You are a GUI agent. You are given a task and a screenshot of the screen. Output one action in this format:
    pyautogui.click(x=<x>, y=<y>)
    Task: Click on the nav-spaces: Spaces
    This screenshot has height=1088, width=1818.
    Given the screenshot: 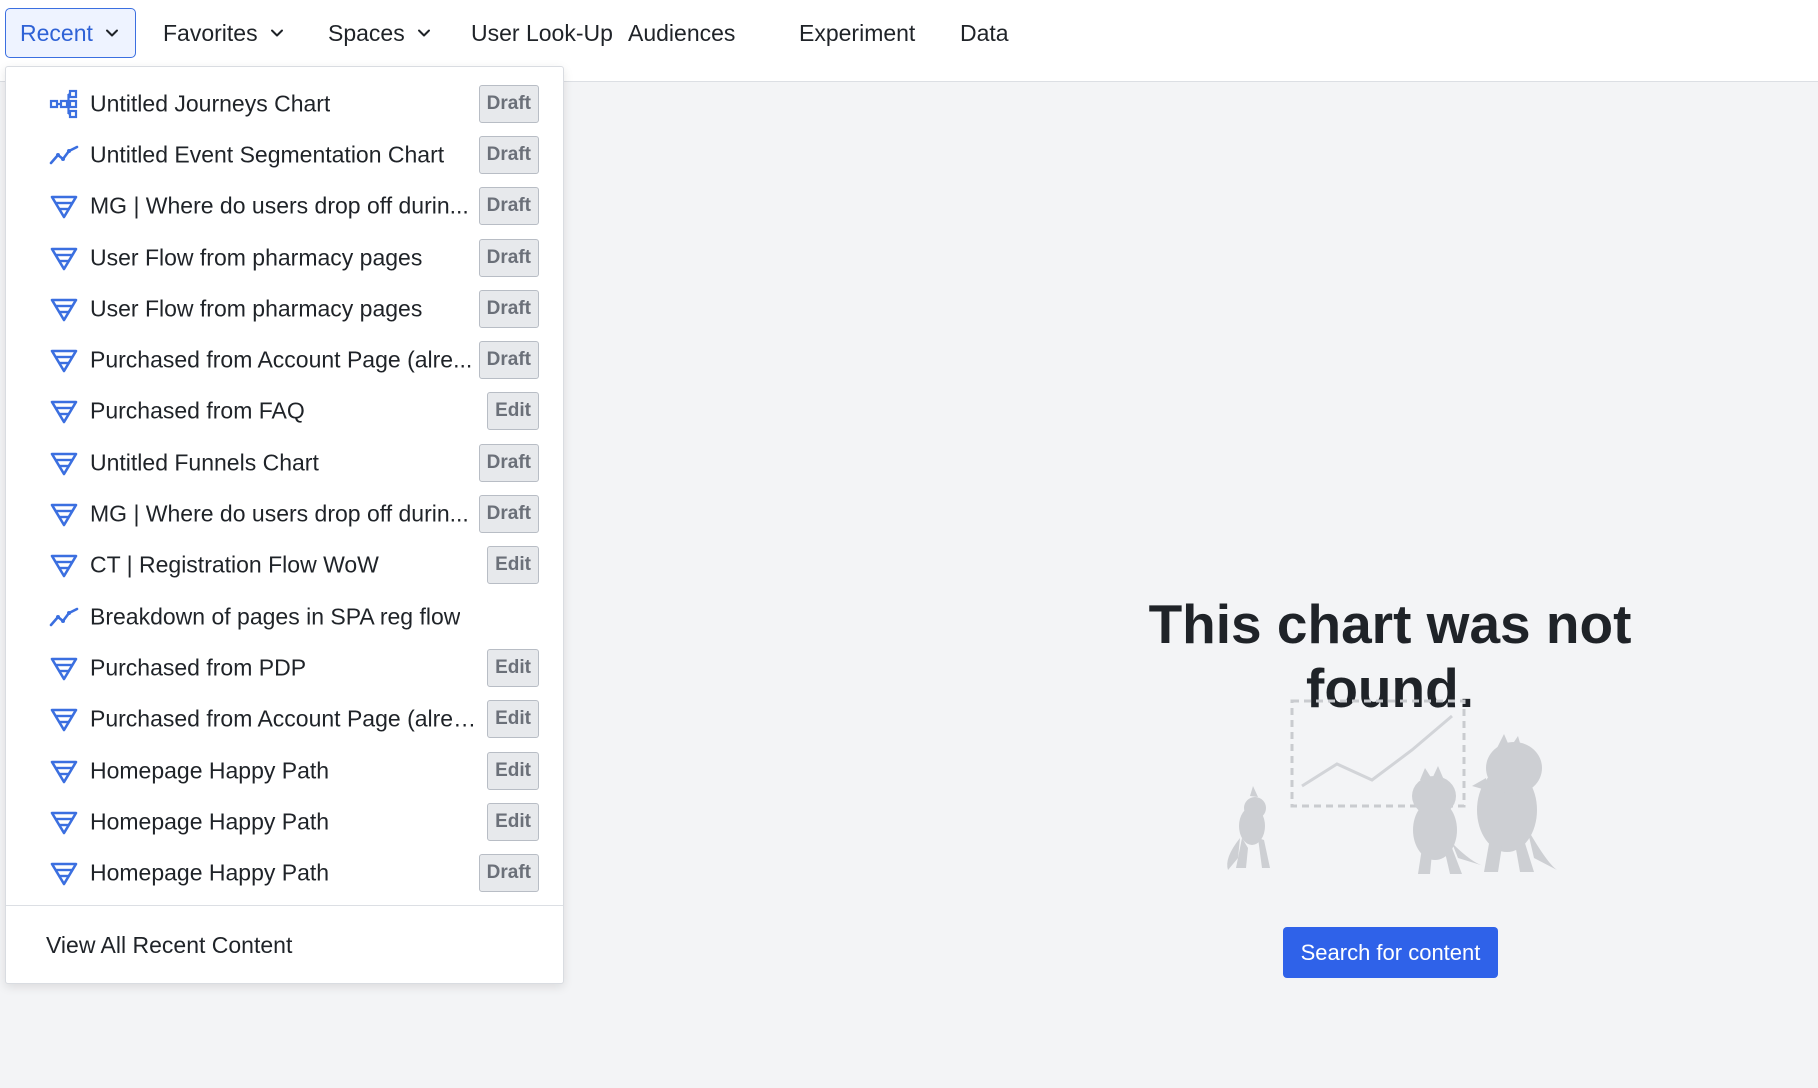 What is the action you would take?
    pyautogui.click(x=380, y=33)
    